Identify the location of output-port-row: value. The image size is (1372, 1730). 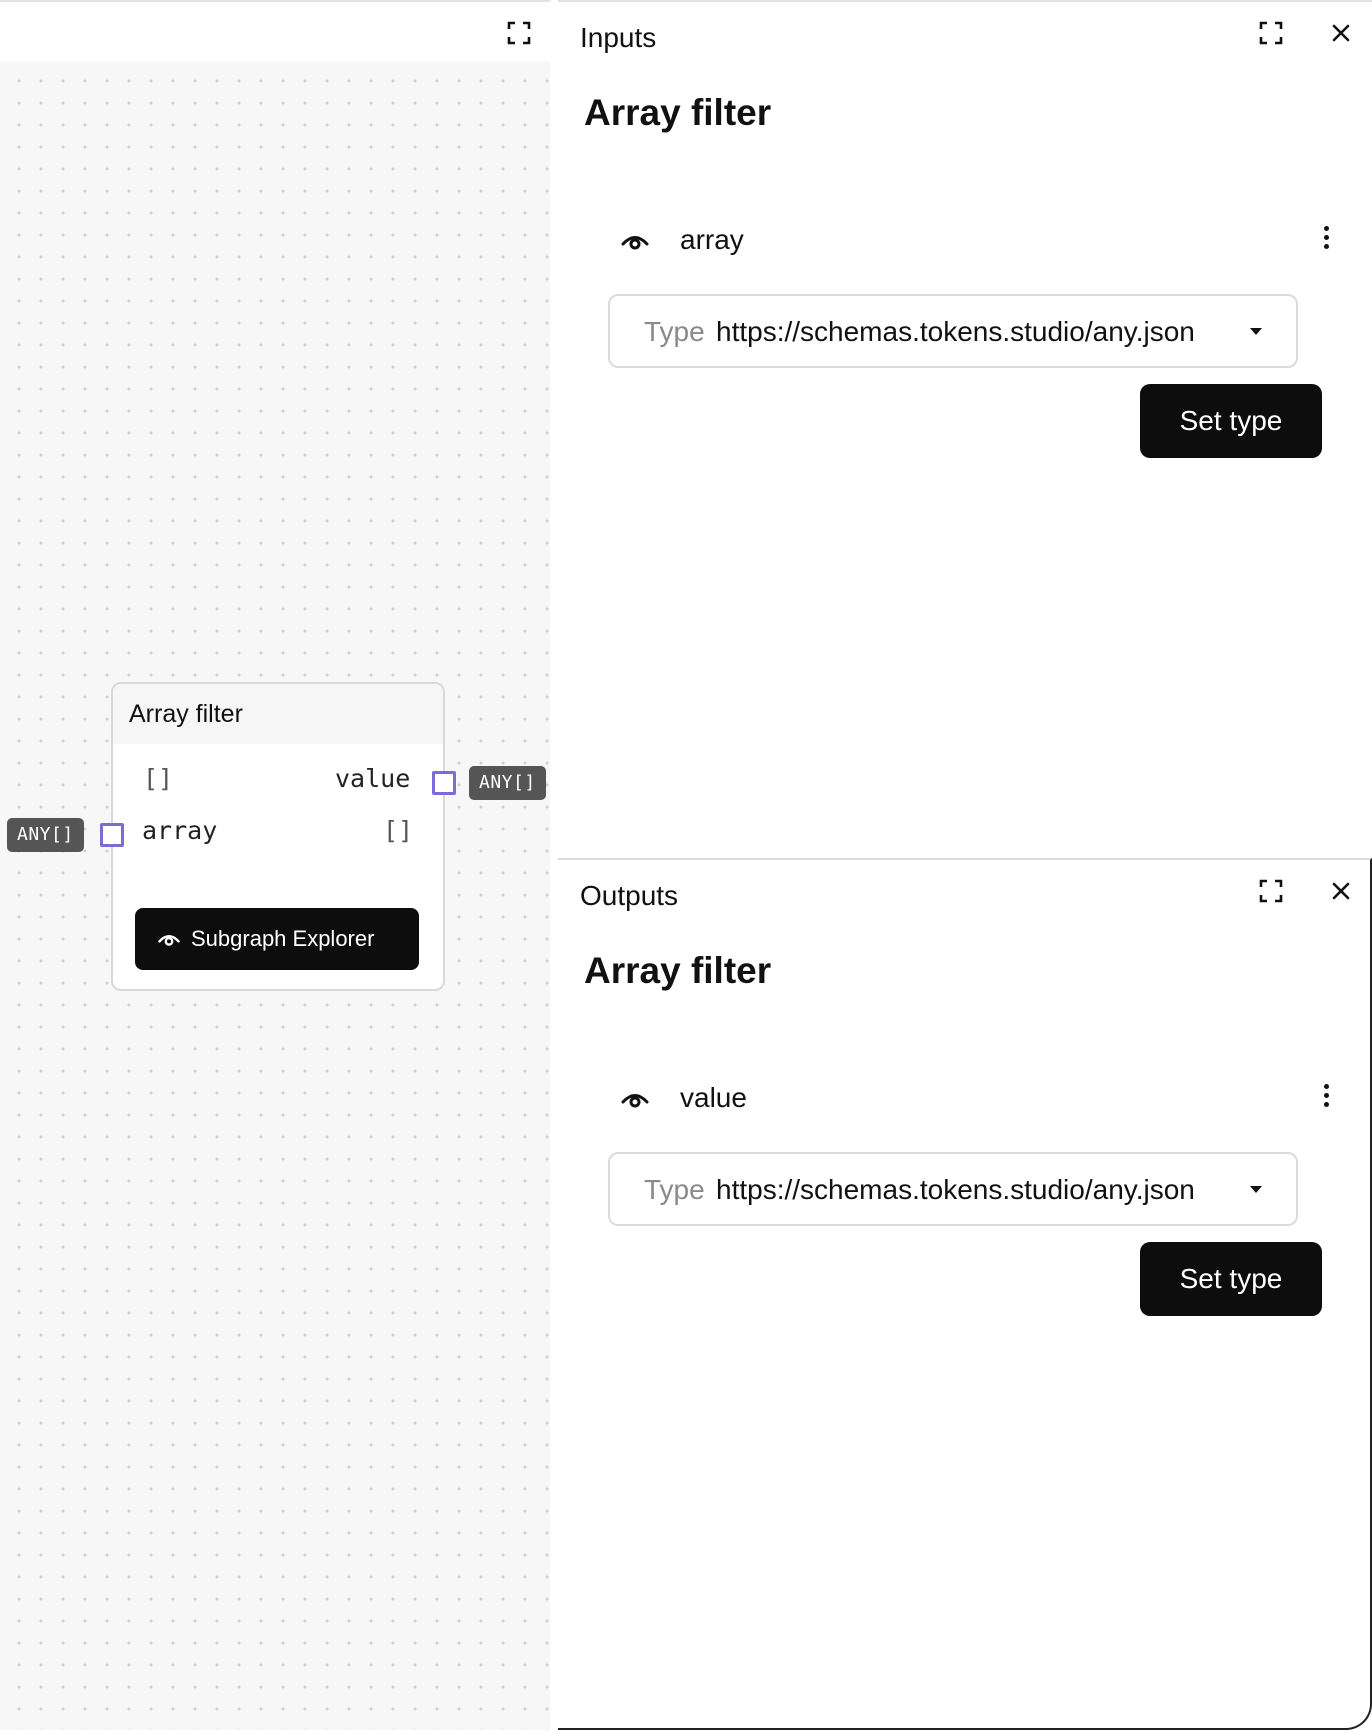
(980, 1100).